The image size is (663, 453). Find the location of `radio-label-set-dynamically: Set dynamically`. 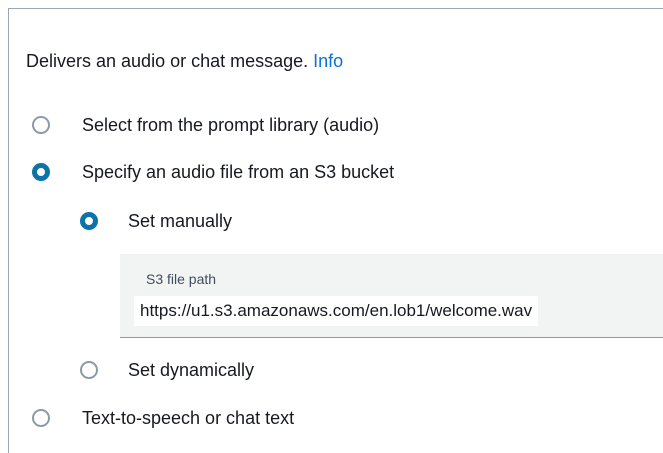

radio-label-set-dynamically: Set dynamically is located at coordinates (191, 370).